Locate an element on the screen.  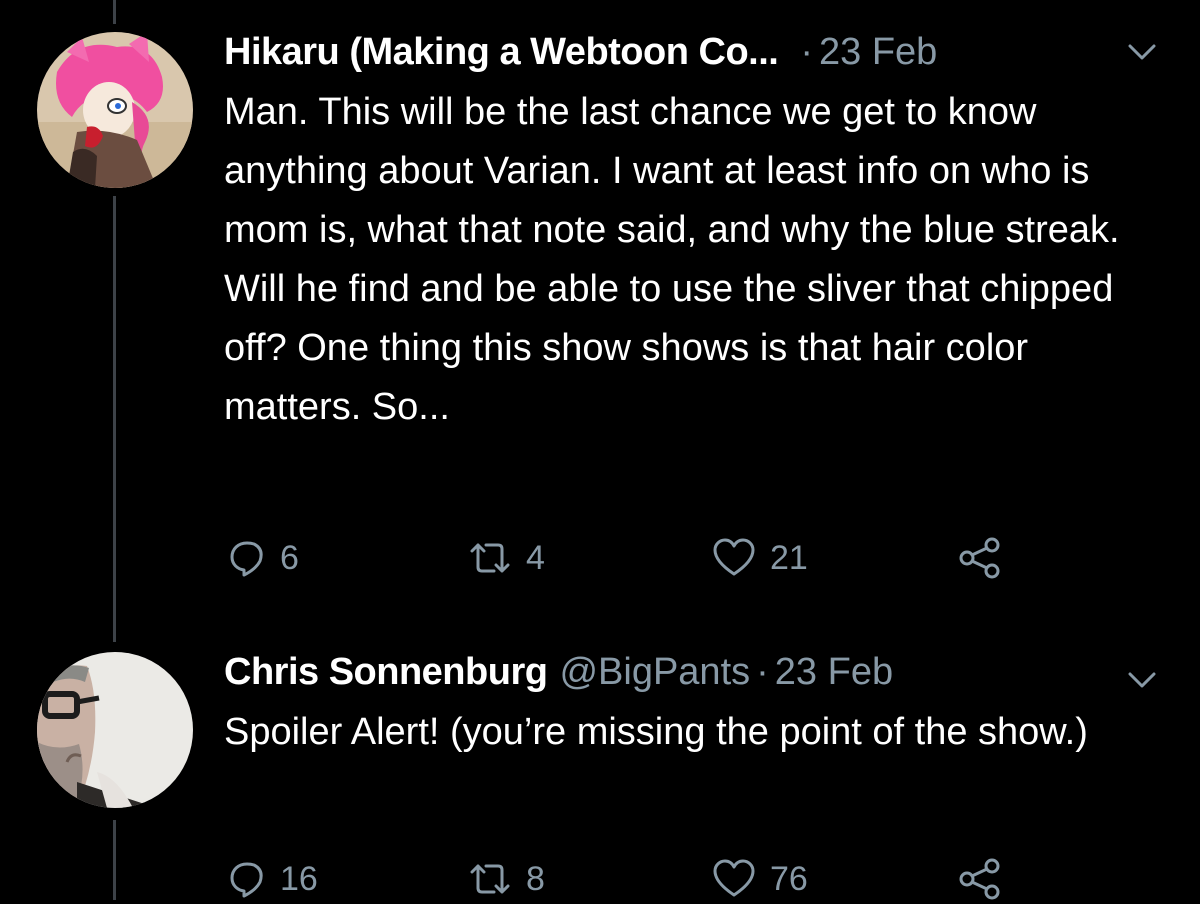
retweet-button: 4 is located at coordinates (506, 558).